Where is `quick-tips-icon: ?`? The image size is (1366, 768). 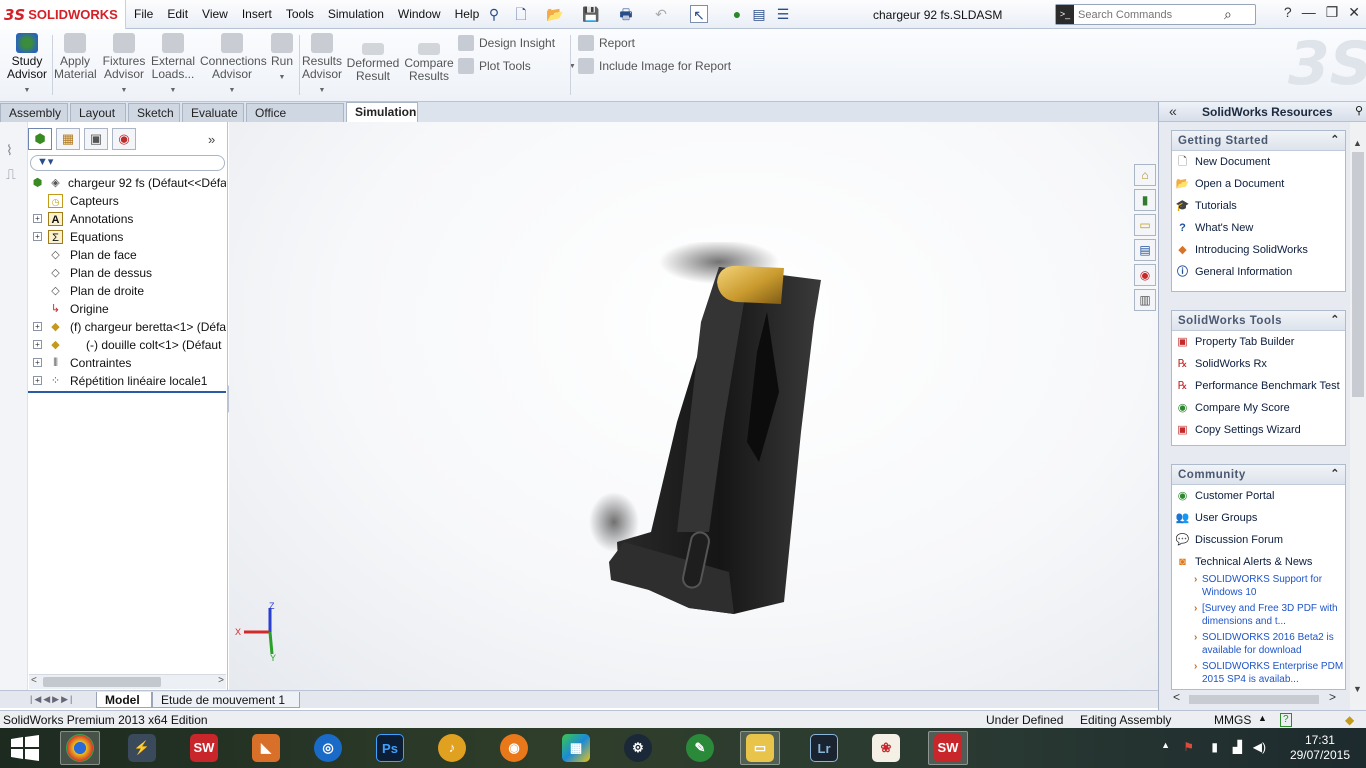
quick-tips-icon: ? is located at coordinates (1286, 720).